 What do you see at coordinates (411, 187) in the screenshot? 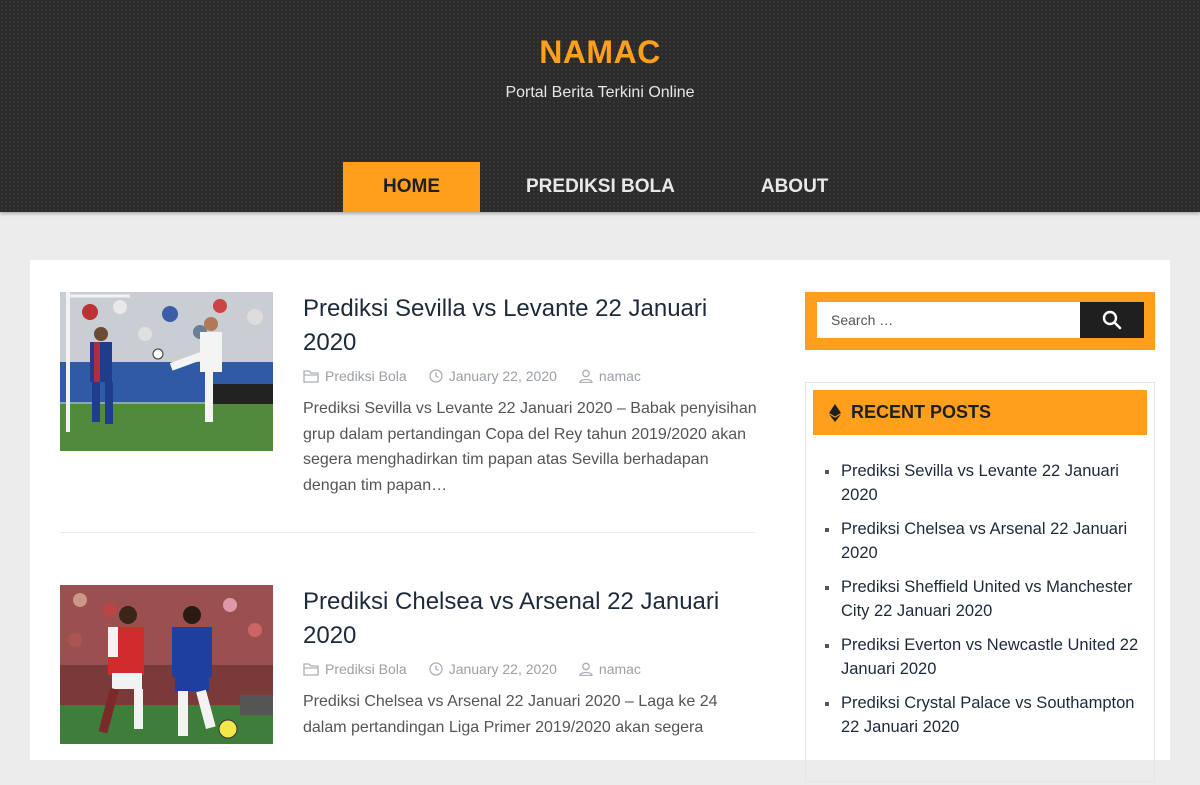
I see `nav-item-home: HOME` at bounding box center [411, 187].